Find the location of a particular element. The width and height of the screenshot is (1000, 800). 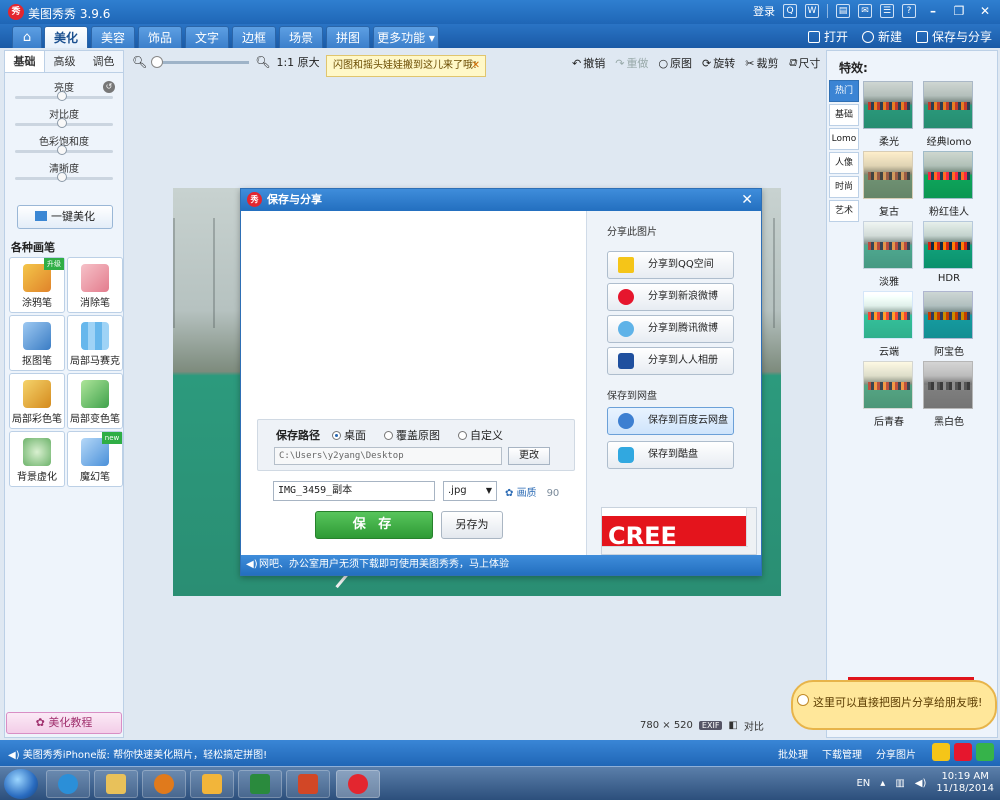

minimize-icon: – is located at coordinates (933, 11).